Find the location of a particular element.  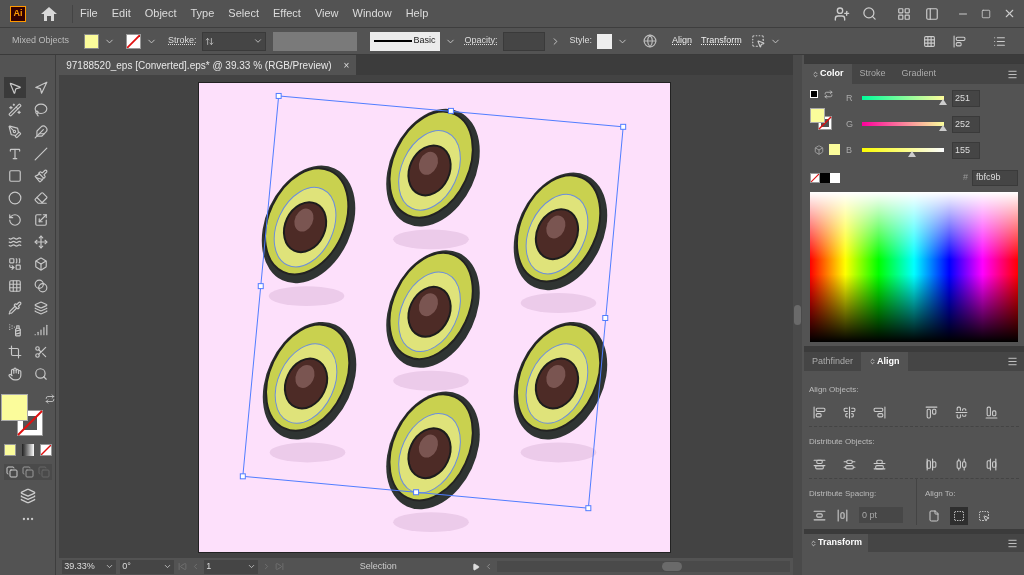

align-to-button is located at coordinates (959, 516).